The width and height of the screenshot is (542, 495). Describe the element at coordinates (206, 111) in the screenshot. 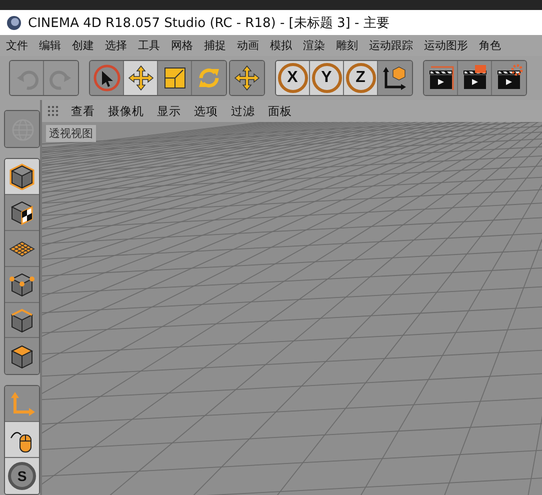

I see `menu-item: 选项` at that location.